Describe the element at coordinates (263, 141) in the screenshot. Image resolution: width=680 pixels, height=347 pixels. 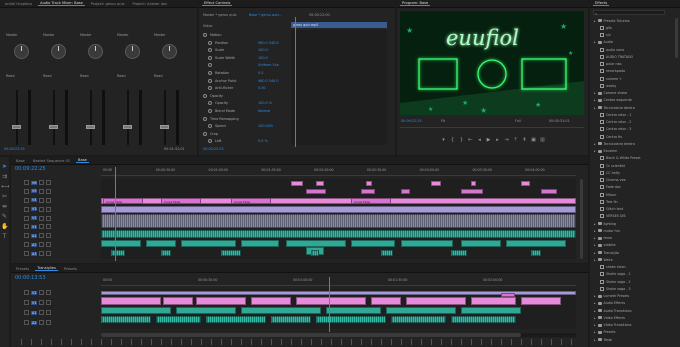
I see `ec-property-value: 0.0 %` at that location.